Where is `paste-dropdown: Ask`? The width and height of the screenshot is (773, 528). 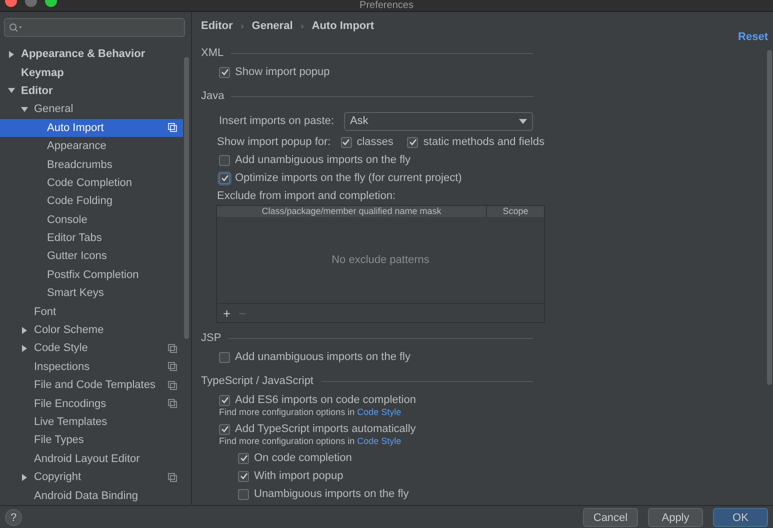 paste-dropdown: Ask is located at coordinates (438, 121).